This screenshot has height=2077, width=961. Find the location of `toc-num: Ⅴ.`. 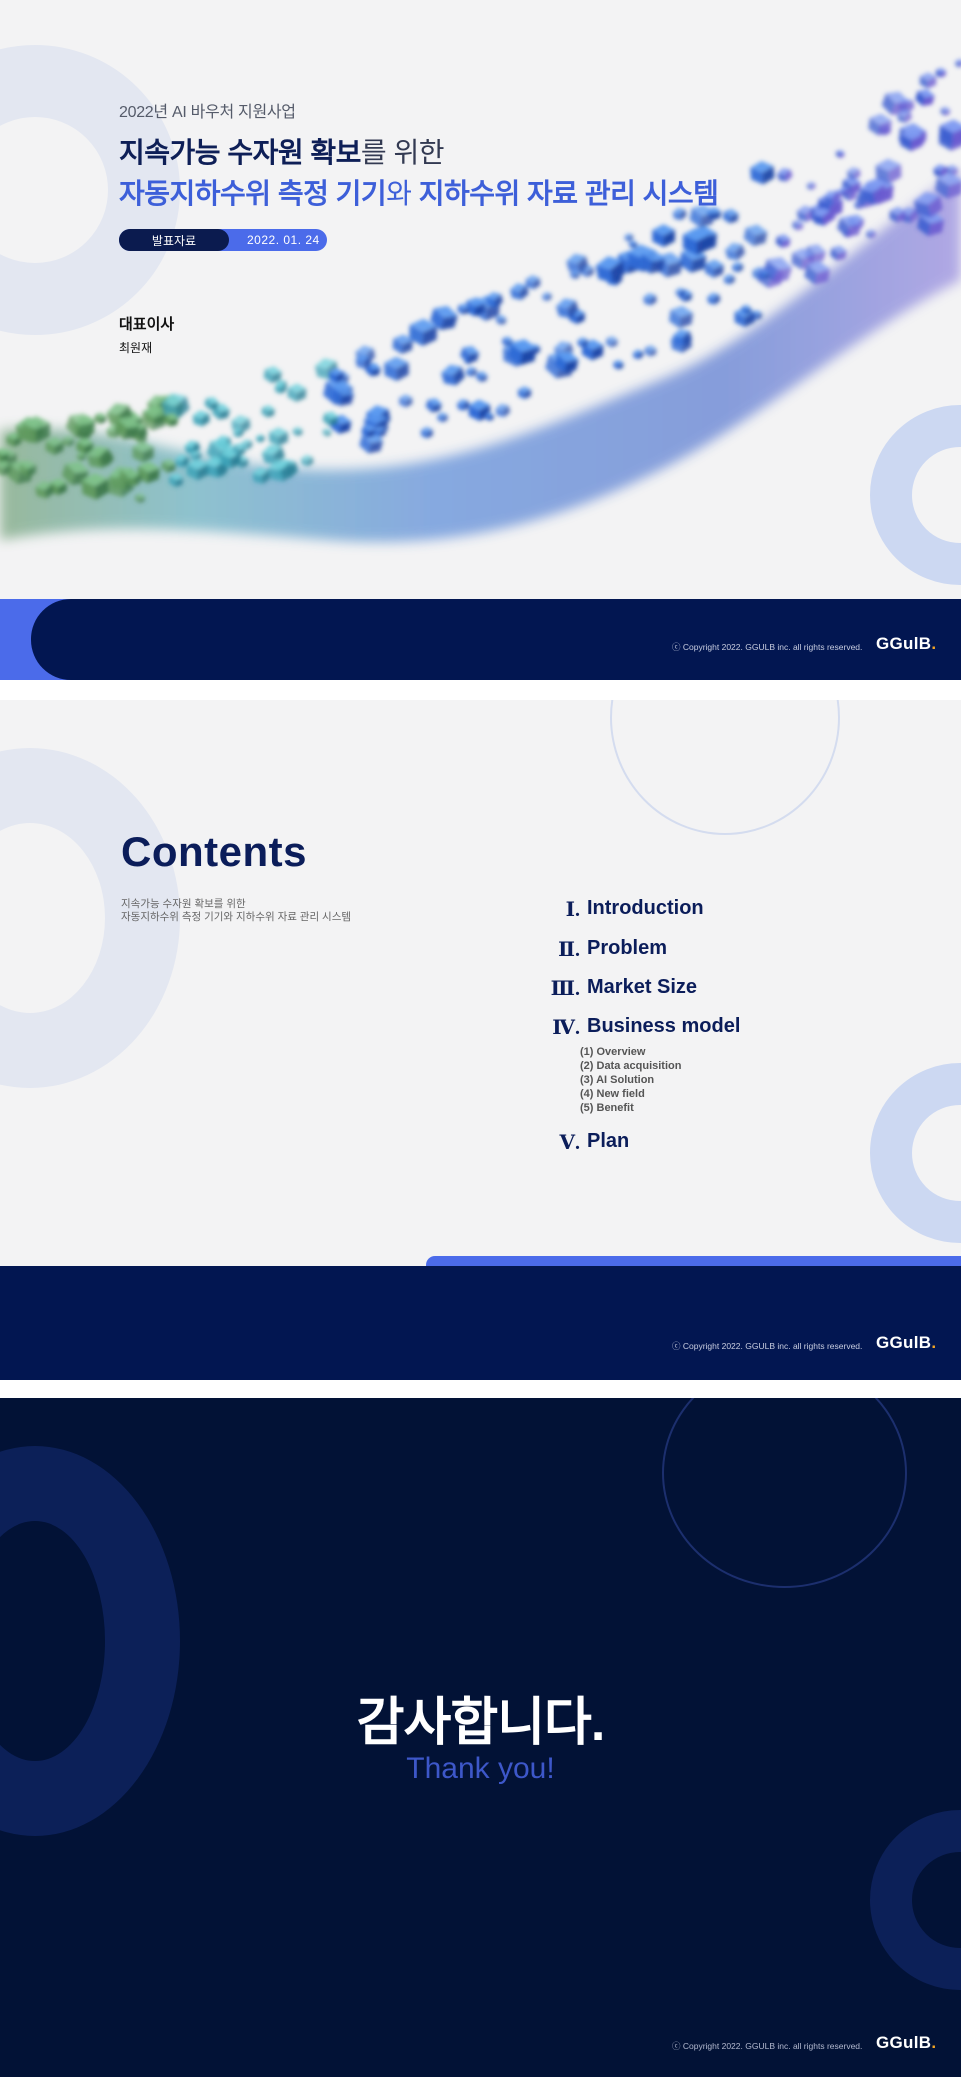

toc-num: Ⅴ. is located at coordinates (569, 1143).